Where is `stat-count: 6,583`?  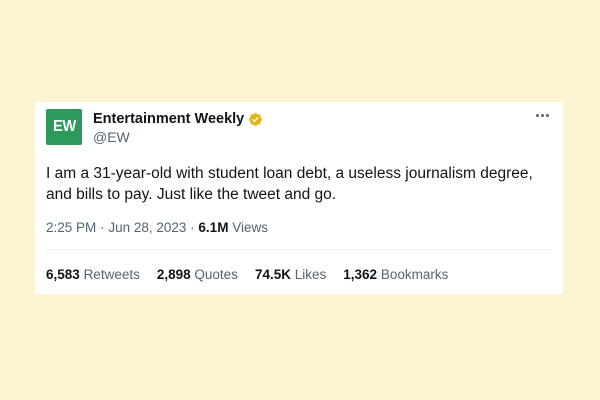
stat-count: 6,583 is located at coordinates (63, 274).